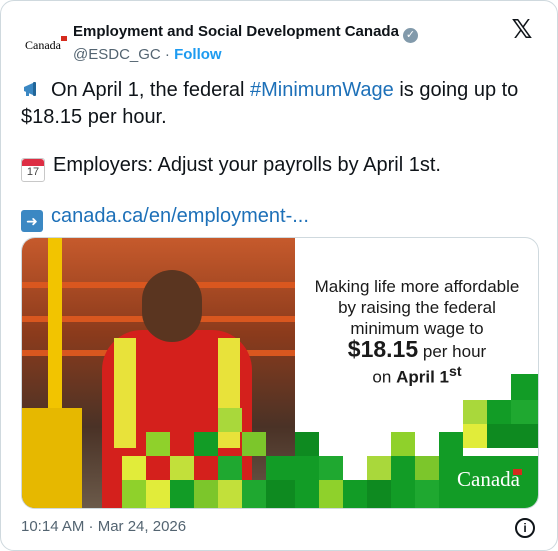 This screenshot has width=558, height=551. I want to click on avatar-wordmark: Canada, so click(46, 43).